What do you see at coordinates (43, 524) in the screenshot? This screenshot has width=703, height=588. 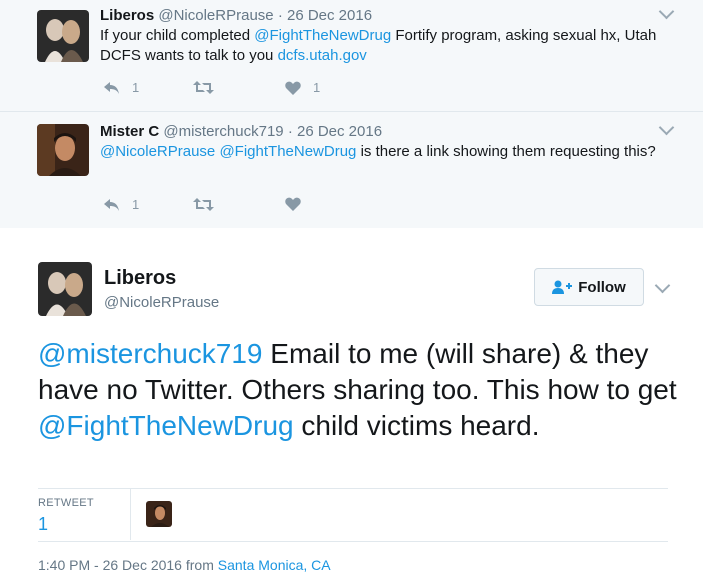 I see `retweet-stat-count: 1` at bounding box center [43, 524].